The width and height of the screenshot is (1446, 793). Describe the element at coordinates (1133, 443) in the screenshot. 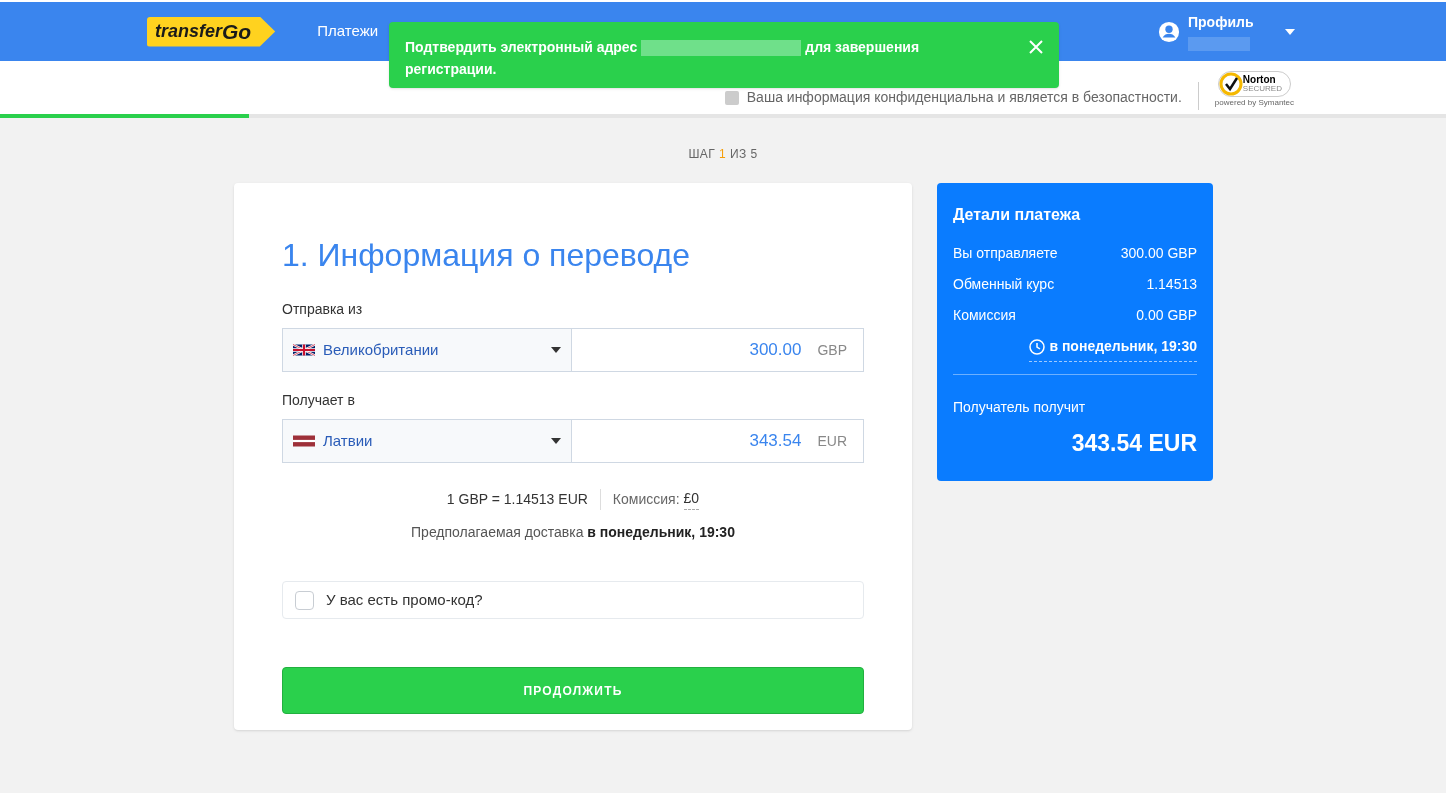

I see `receive-amount: 343.54 EUR` at that location.